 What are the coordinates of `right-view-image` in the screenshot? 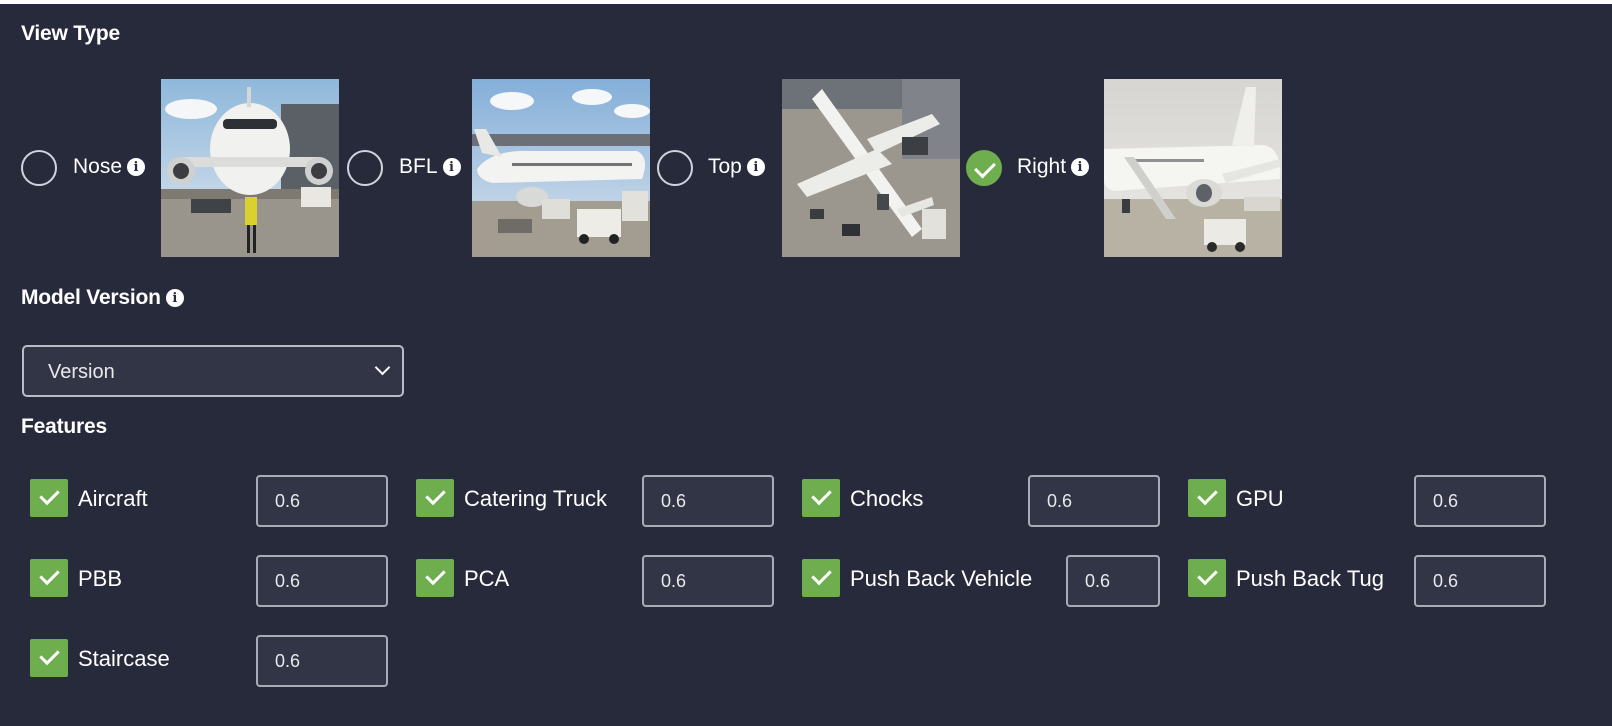 It's located at (1193, 168).